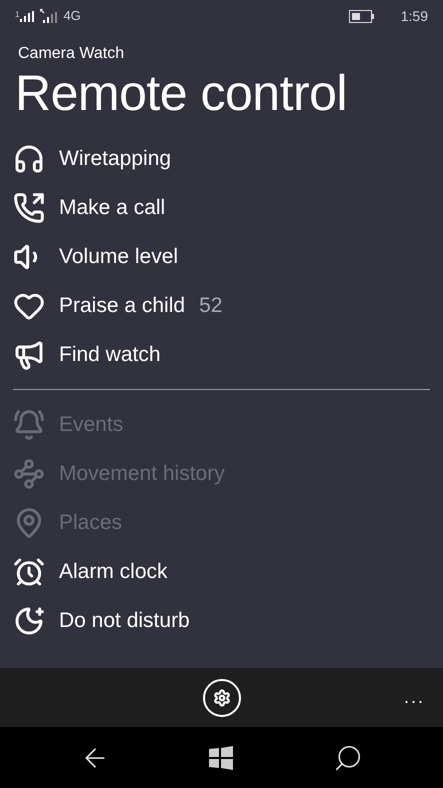 The width and height of the screenshot is (443, 788). Describe the element at coordinates (122, 305) in the screenshot. I see `item-label: Praise a child` at that location.